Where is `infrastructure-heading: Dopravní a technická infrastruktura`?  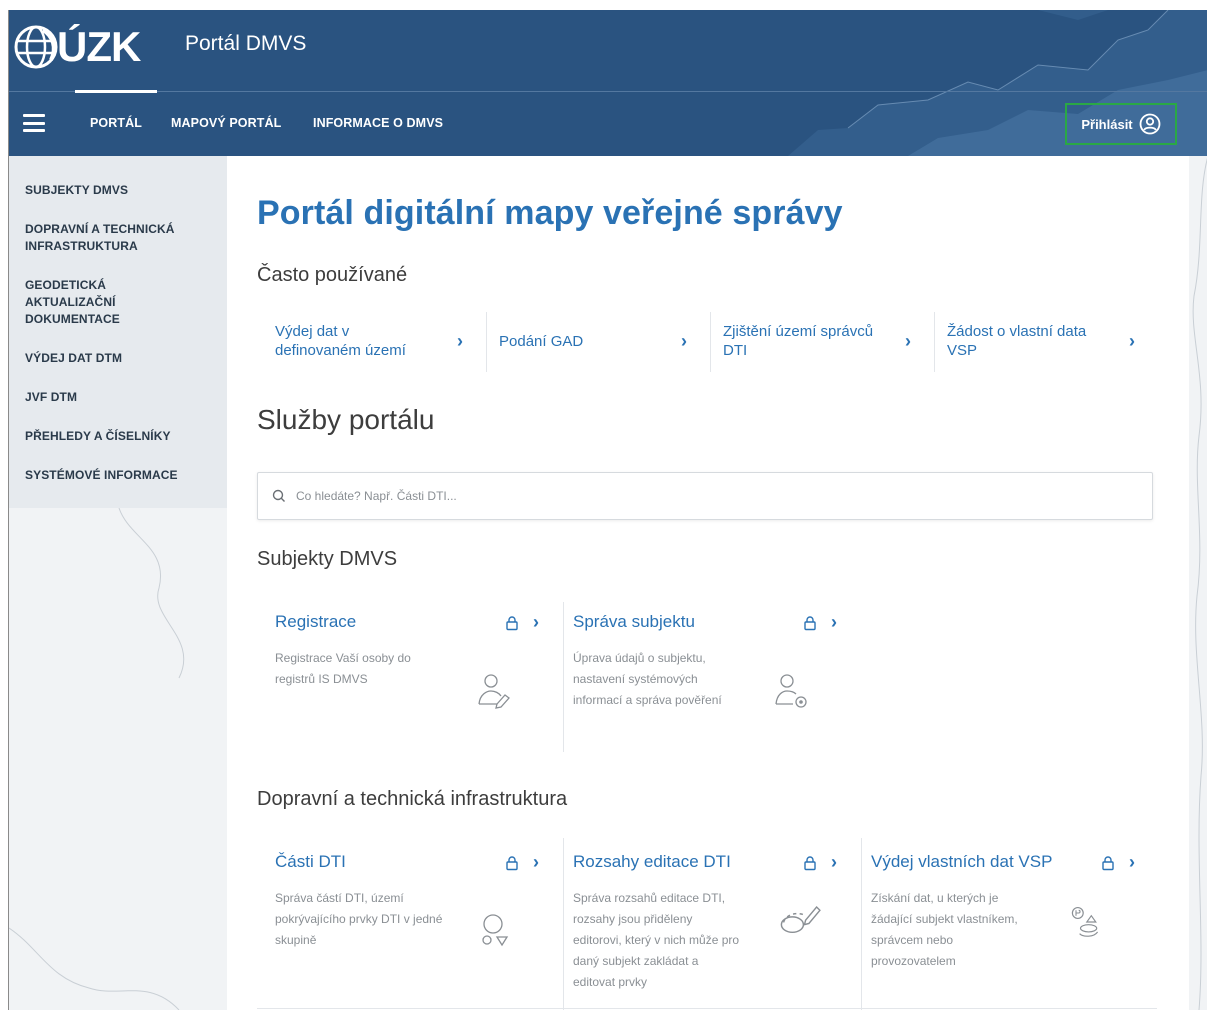
infrastructure-heading: Dopravní a technická infrastruktura is located at coordinates (412, 799).